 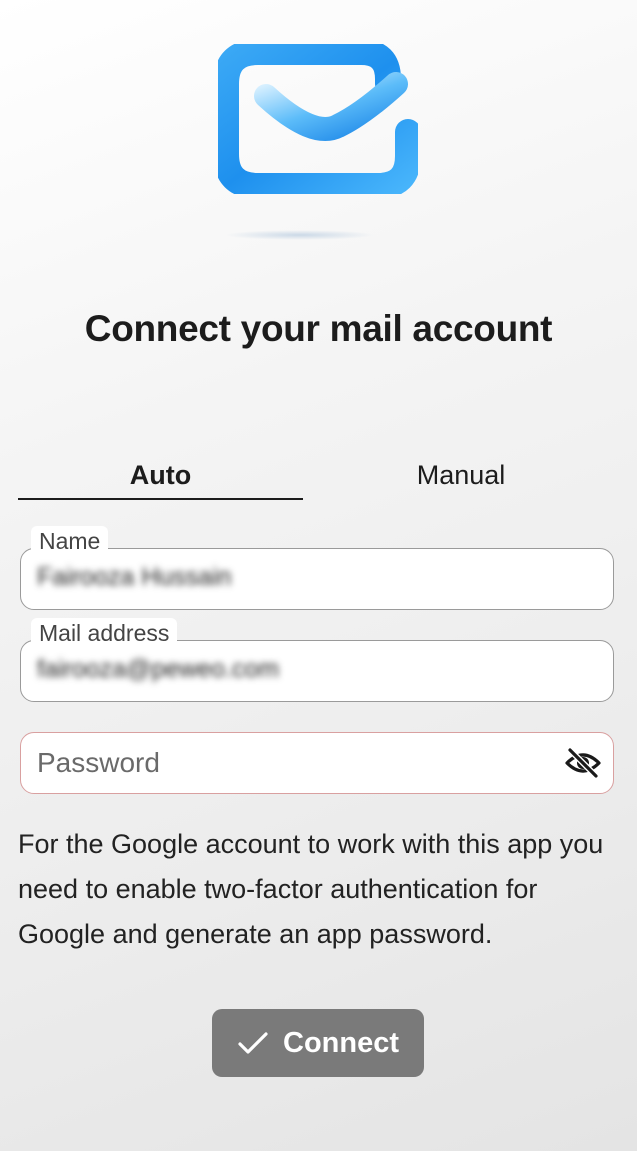 I want to click on name-field-label: Name, so click(x=70, y=541).